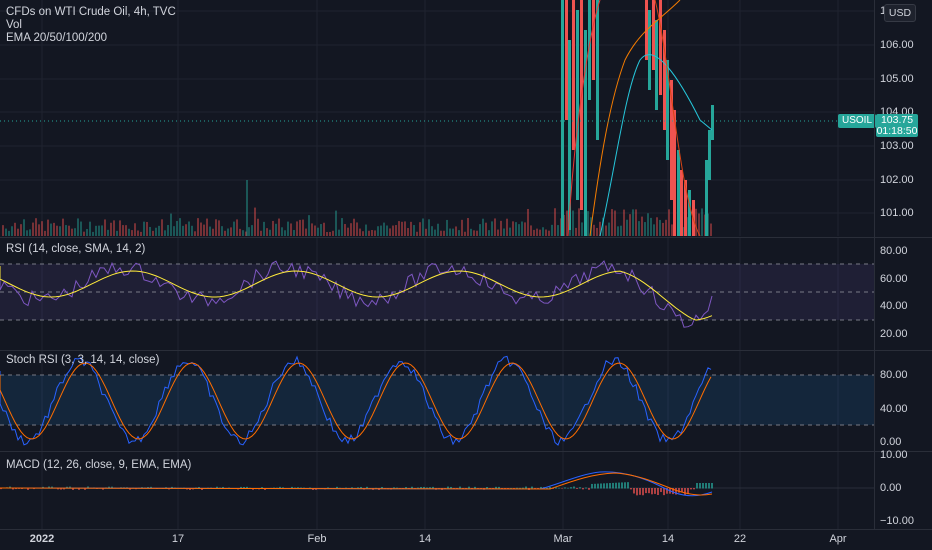 The height and width of the screenshot is (550, 932). I want to click on macd-line, so click(356, 484).